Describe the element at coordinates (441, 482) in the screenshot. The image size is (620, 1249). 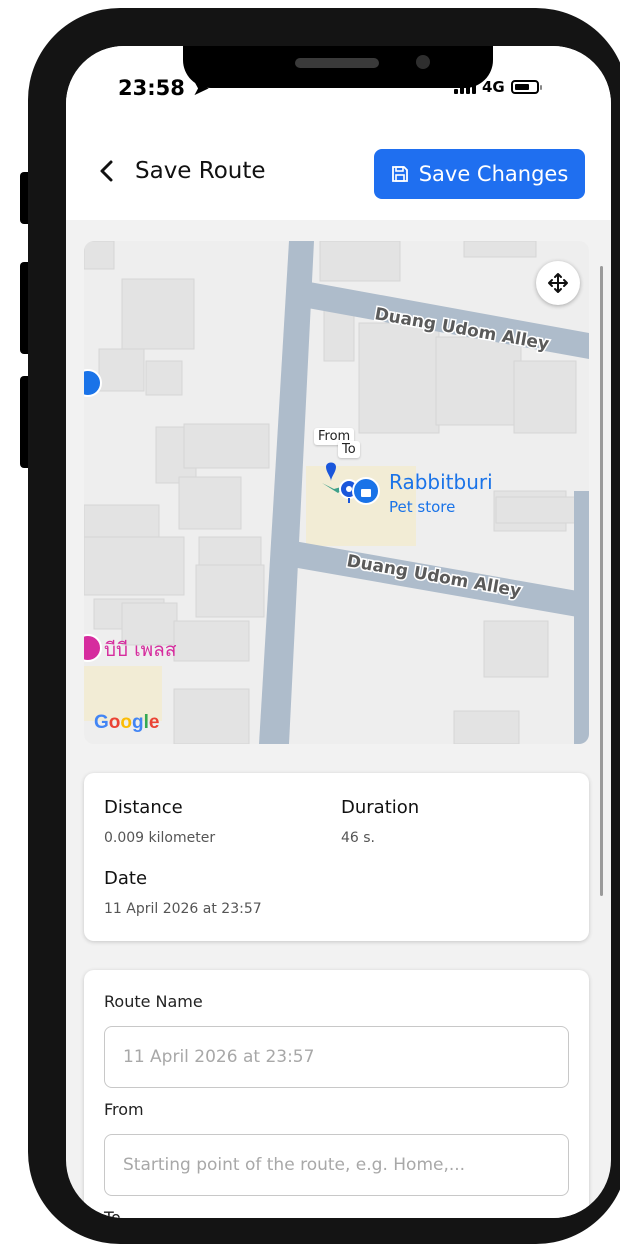
I see `place-name: Rabbitburi` at that location.